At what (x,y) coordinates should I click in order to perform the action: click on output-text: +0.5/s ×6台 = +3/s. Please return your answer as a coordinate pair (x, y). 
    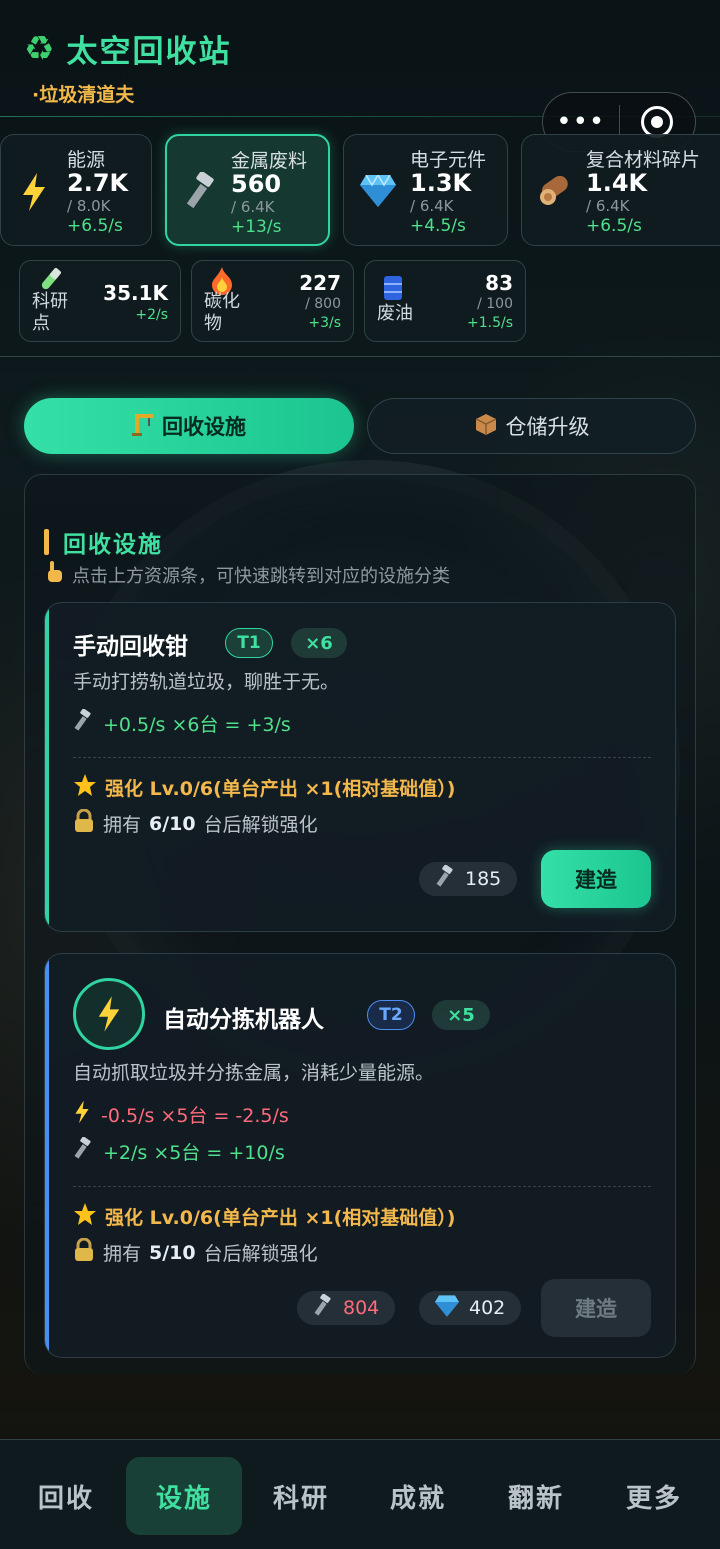
    Looking at the image, I should click on (197, 725).